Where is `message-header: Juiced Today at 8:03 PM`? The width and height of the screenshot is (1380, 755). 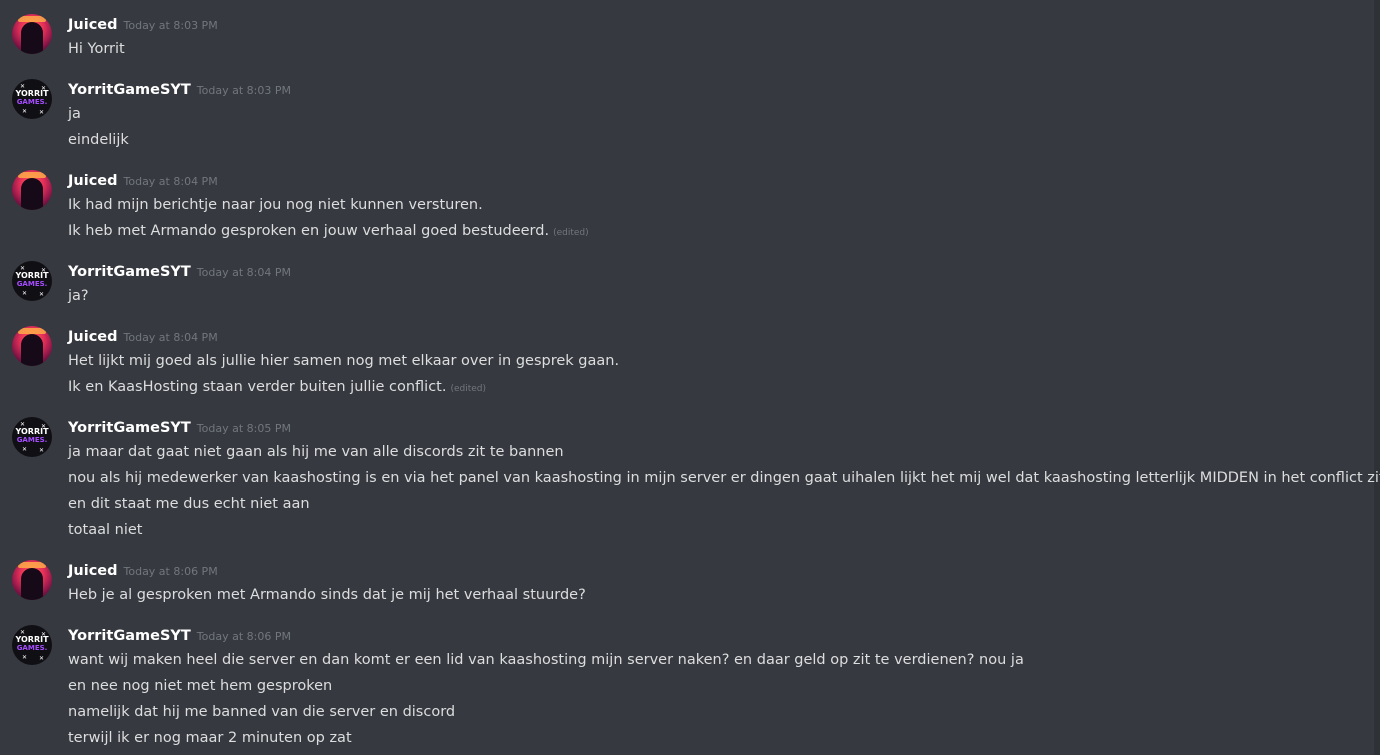 message-header: Juiced Today at 8:03 PM is located at coordinates (143, 25).